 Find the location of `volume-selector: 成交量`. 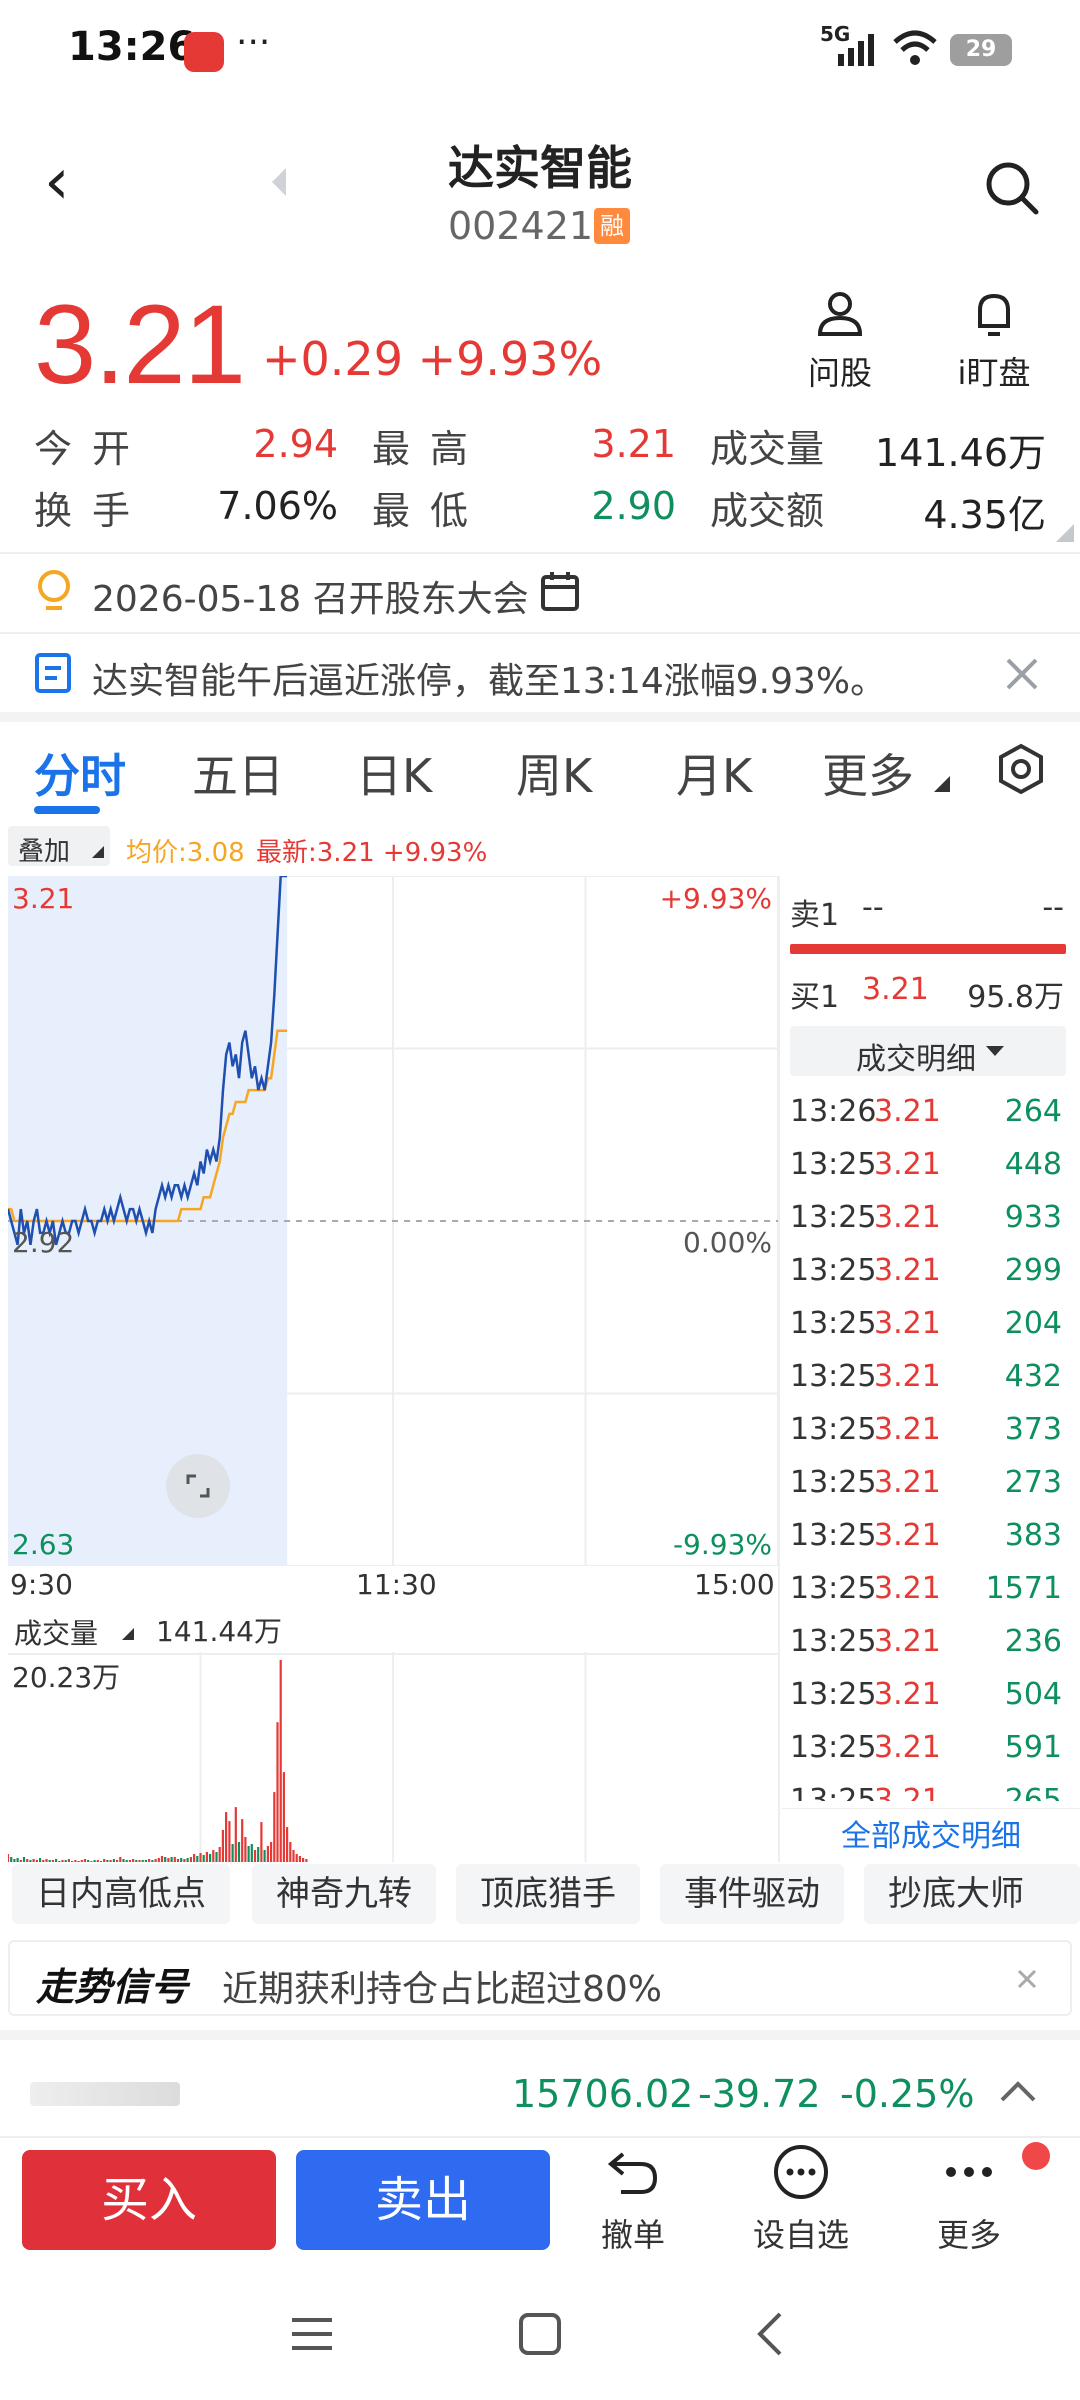

volume-selector: 成交量 is located at coordinates (75, 1629).